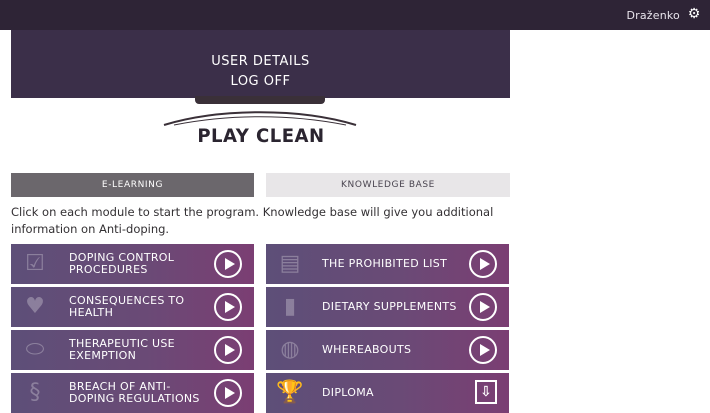 The image size is (710, 413). I want to click on section-sign-icon: §, so click(35, 392).